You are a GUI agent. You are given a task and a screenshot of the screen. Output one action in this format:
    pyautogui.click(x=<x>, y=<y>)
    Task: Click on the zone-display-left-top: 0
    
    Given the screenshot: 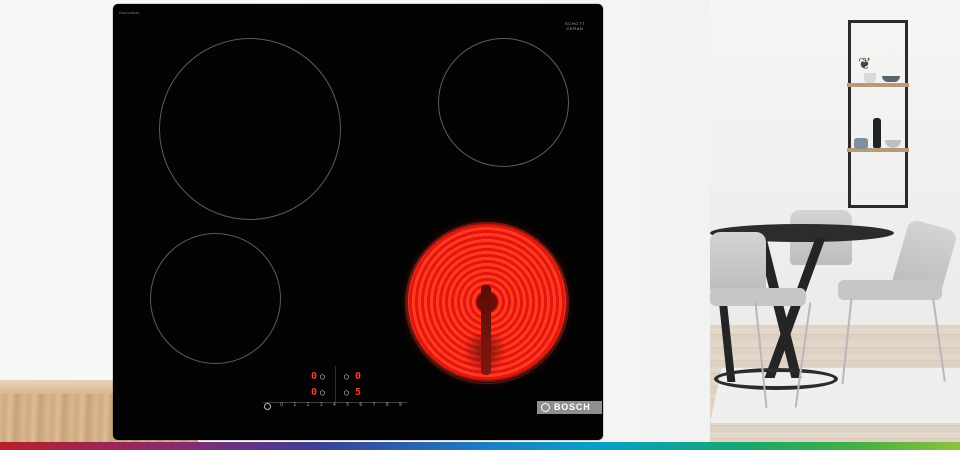 What is the action you would take?
    pyautogui.click(x=314, y=376)
    